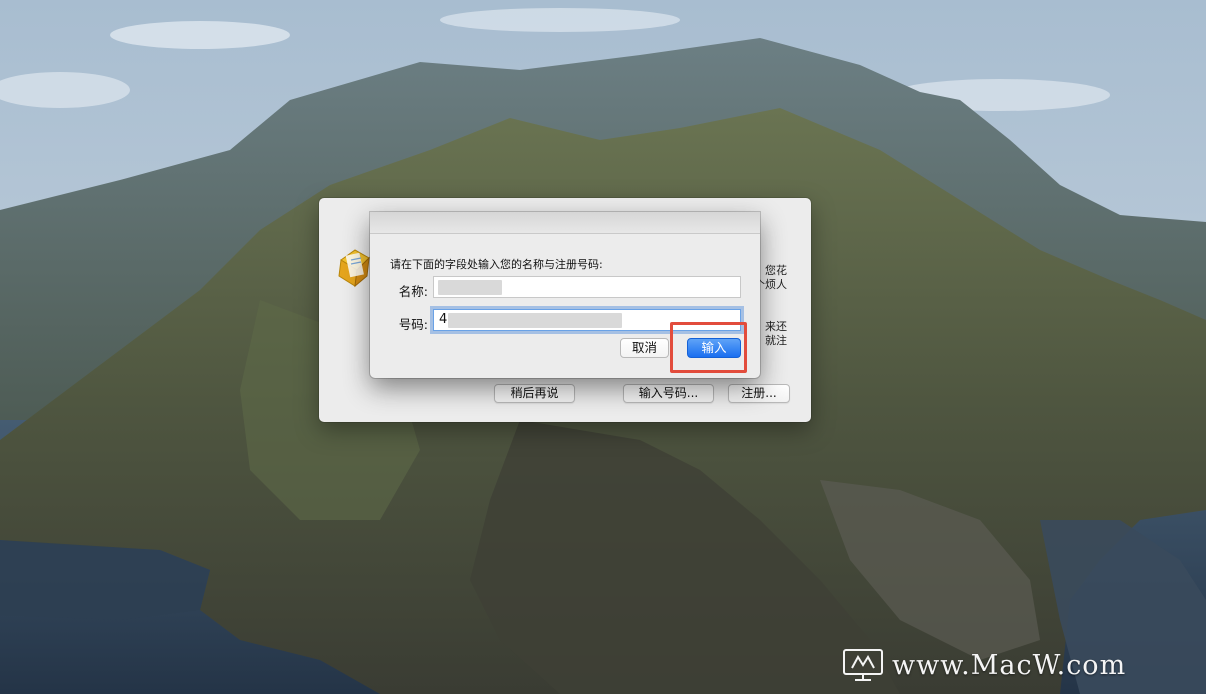 The width and height of the screenshot is (1206, 694). What do you see at coordinates (413, 291) in the screenshot?
I see `name-label: 名称:` at bounding box center [413, 291].